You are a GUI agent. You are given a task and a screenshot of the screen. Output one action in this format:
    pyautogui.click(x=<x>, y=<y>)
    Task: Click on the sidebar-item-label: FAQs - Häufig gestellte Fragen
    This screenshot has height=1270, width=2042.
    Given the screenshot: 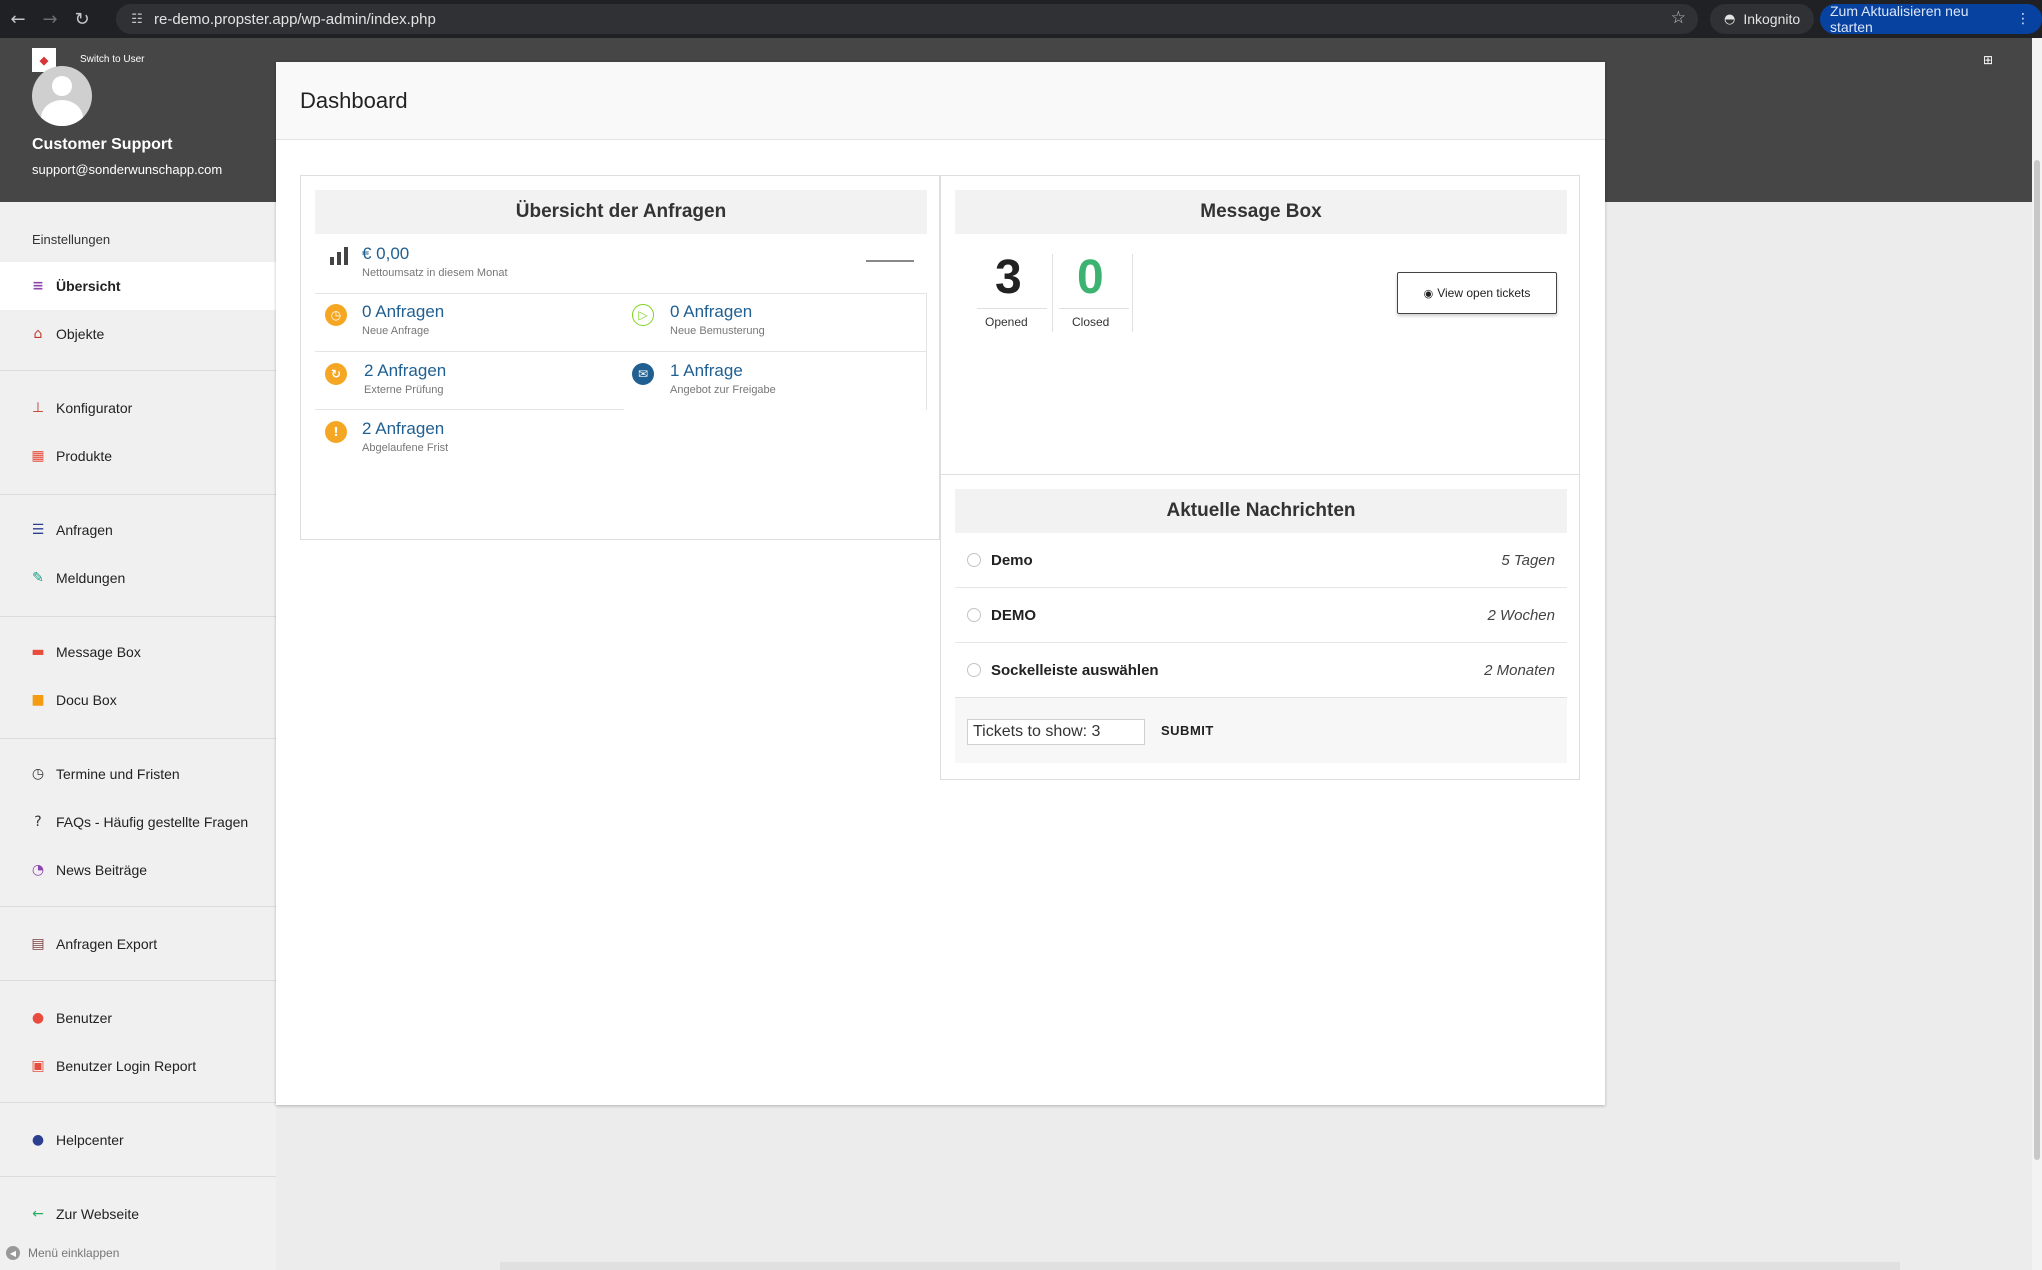 What is the action you would take?
    pyautogui.click(x=152, y=822)
    